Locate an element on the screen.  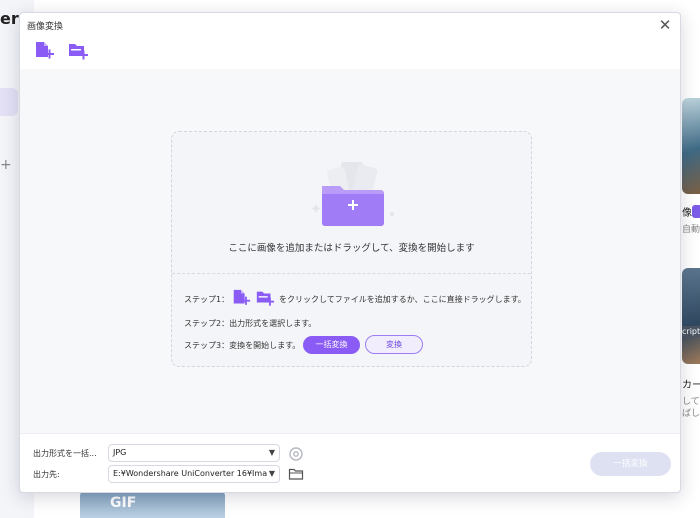
step1-label: ステップ1： is located at coordinates (207, 299).